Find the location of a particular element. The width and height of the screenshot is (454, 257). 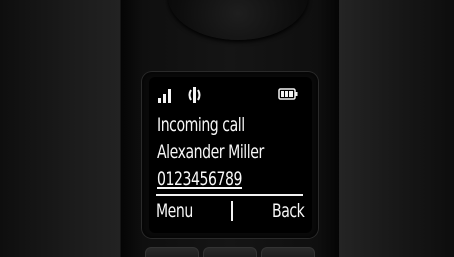

caller-number: 0123456789 is located at coordinates (200, 179).